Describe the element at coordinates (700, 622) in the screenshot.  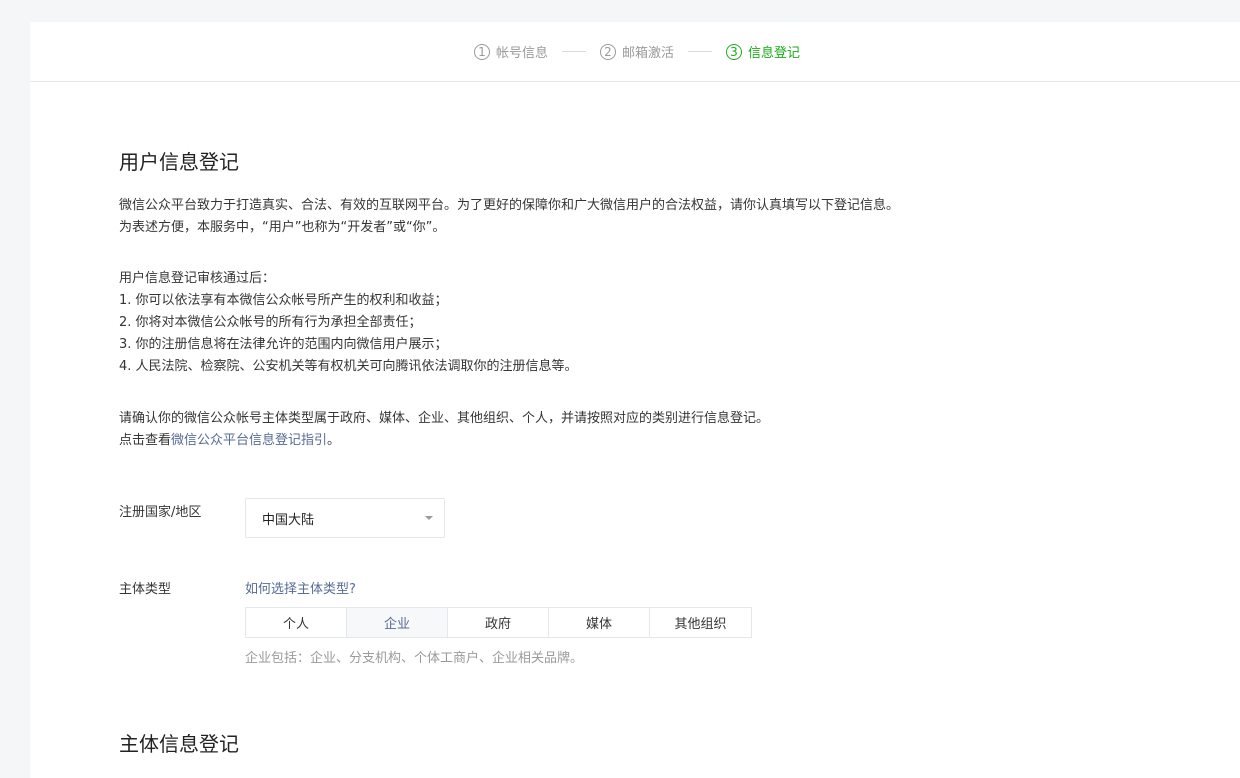
I see `entity-type-option-other-org: 其他组织` at that location.